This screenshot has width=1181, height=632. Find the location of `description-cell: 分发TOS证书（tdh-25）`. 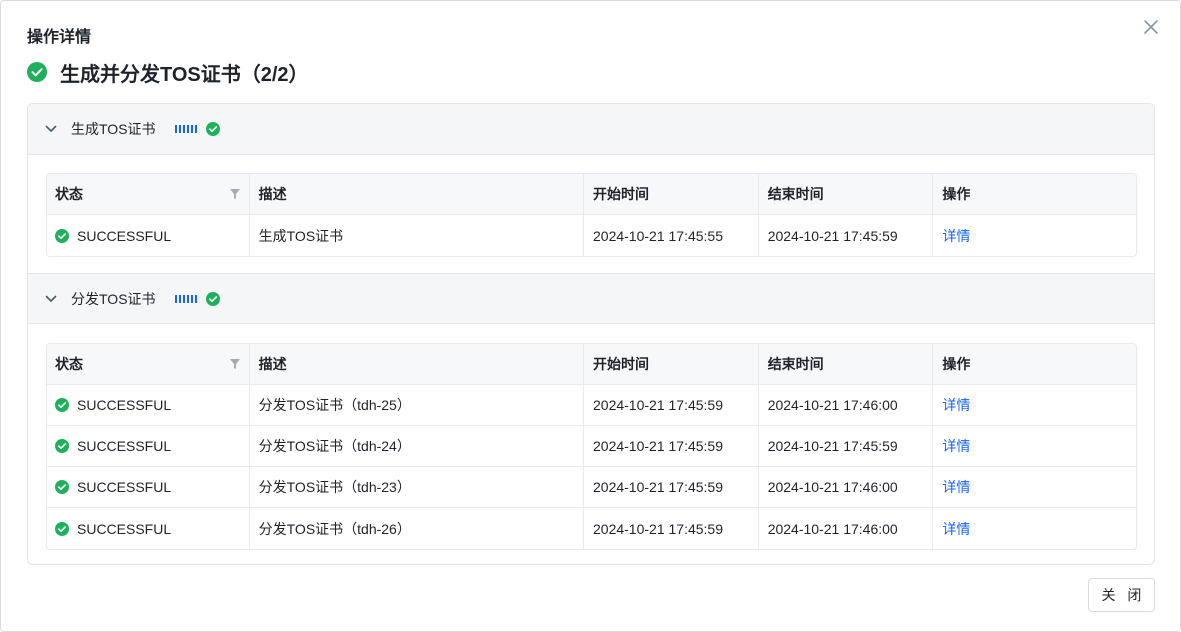

description-cell: 分发TOS证书（tdh-25） is located at coordinates (417, 405).